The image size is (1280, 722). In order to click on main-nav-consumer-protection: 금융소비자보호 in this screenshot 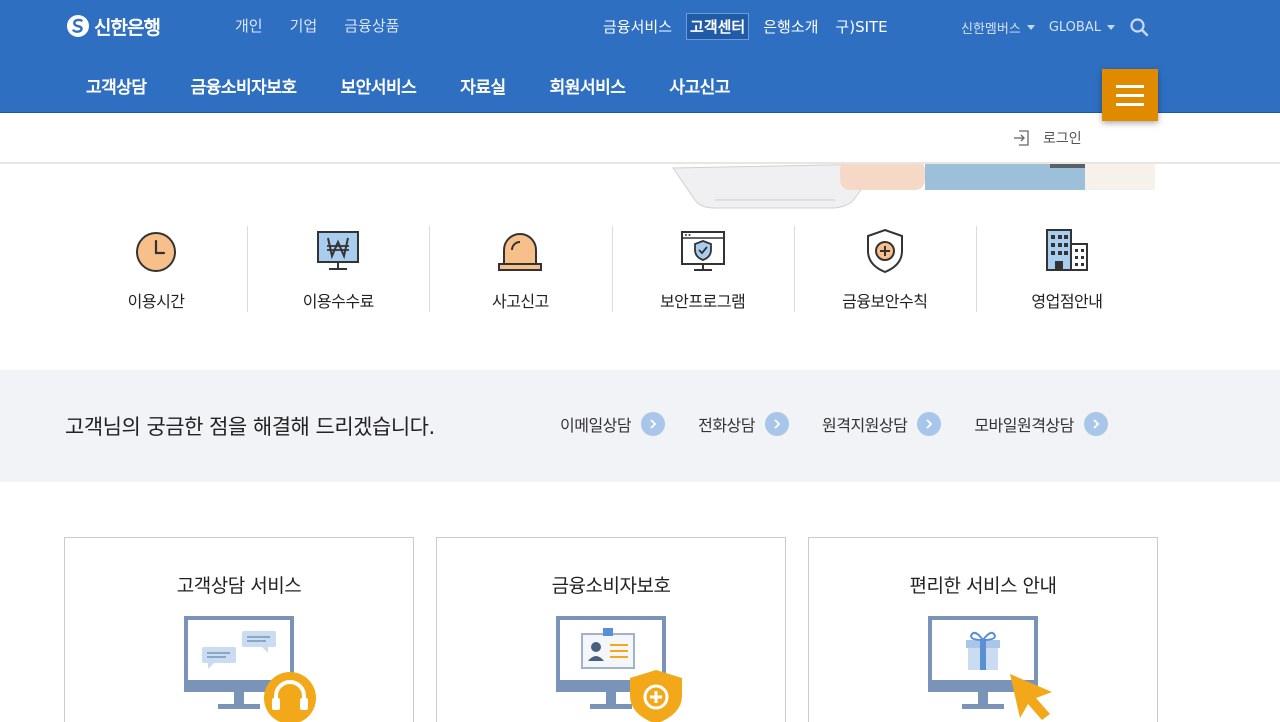, I will do `click(244, 85)`.